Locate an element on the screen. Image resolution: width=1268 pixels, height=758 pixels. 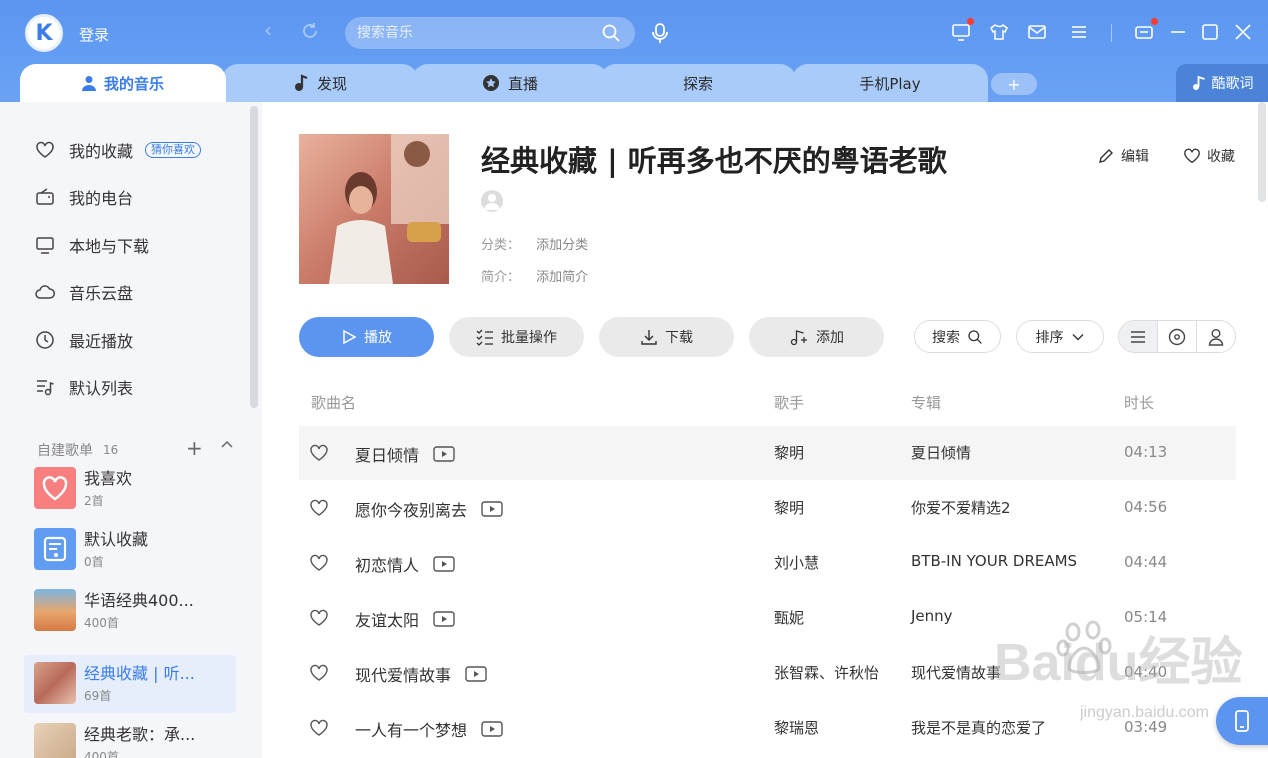
add-tab-button: + is located at coordinates (1014, 84).